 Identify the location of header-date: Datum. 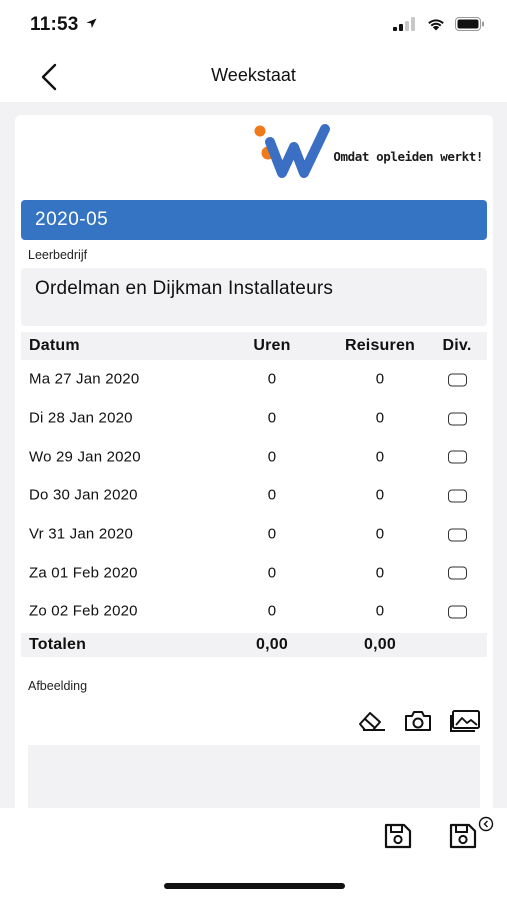
(54, 345).